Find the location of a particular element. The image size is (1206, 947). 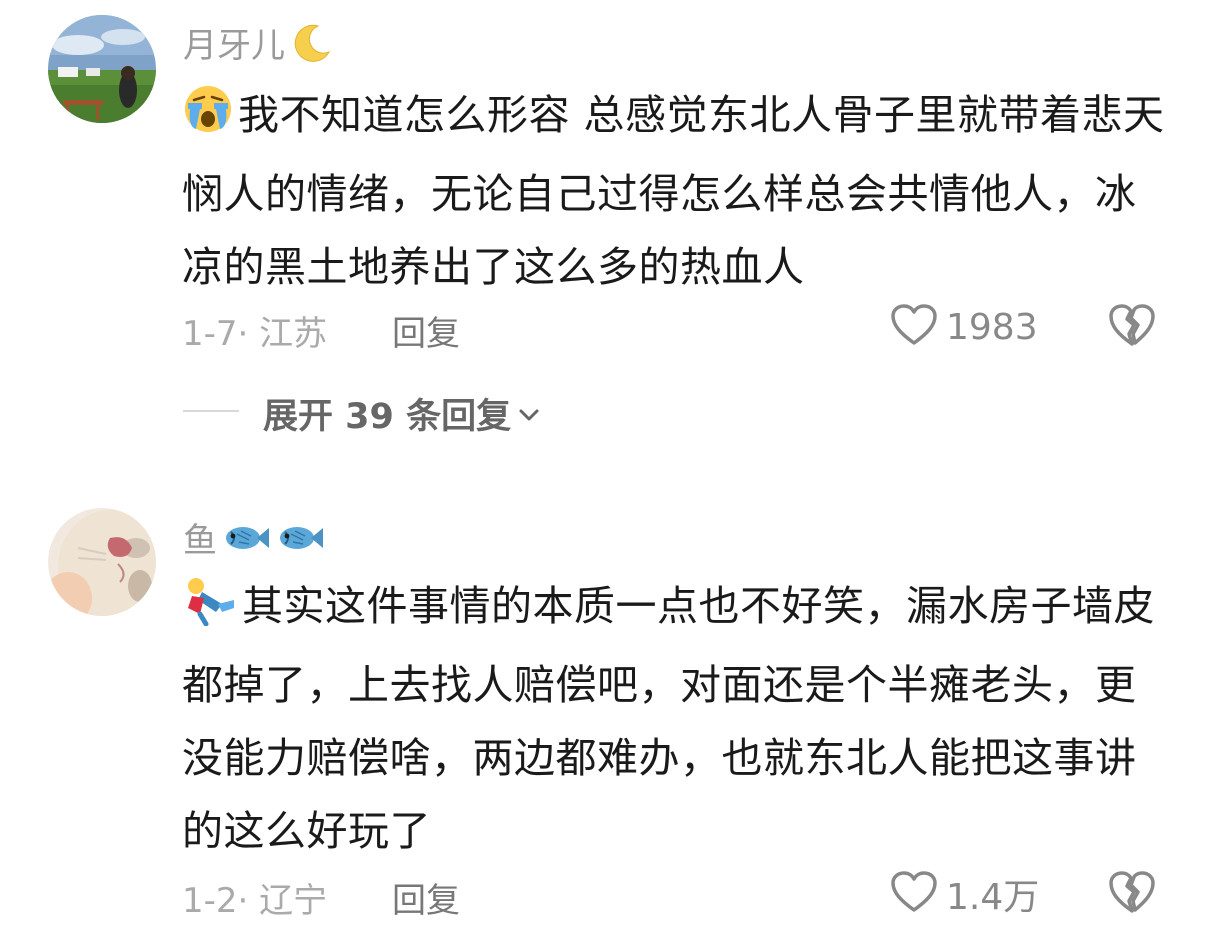

reply-button: 回复 is located at coordinates (426, 897).